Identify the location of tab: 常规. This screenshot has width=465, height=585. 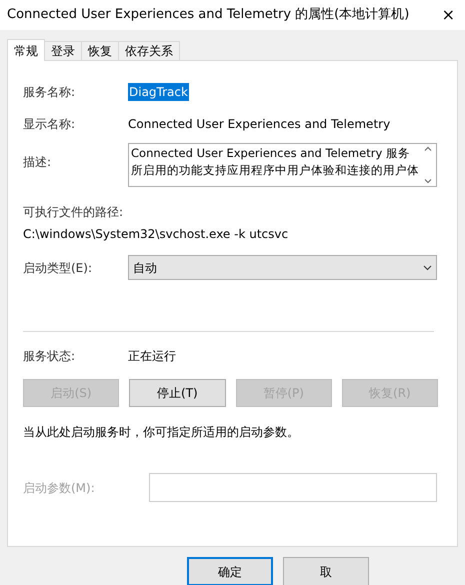
(26, 50).